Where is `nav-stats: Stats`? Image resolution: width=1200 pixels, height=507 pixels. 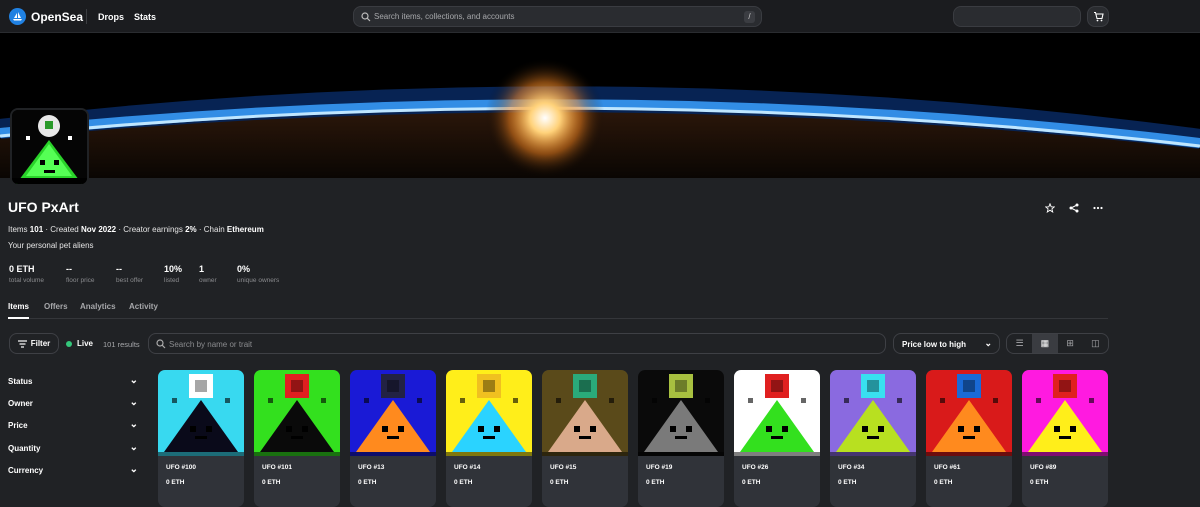 nav-stats: Stats is located at coordinates (145, 17).